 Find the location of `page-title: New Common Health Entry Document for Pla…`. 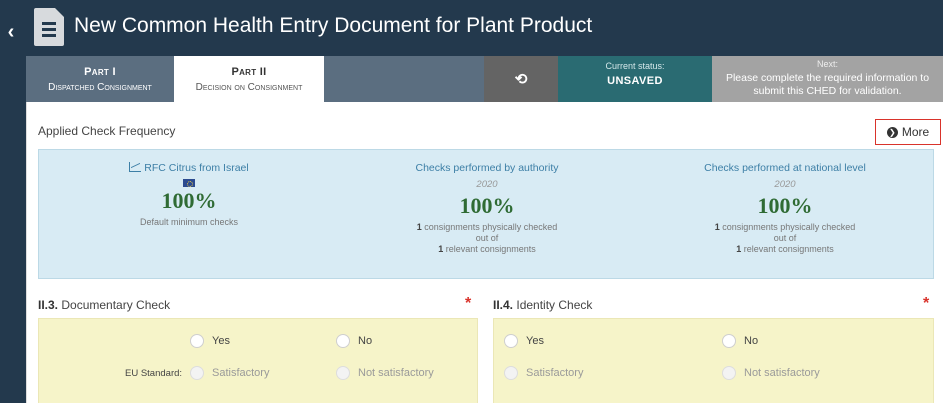

page-title: New Common Health Entry Document for Pla… is located at coordinates (333, 25).